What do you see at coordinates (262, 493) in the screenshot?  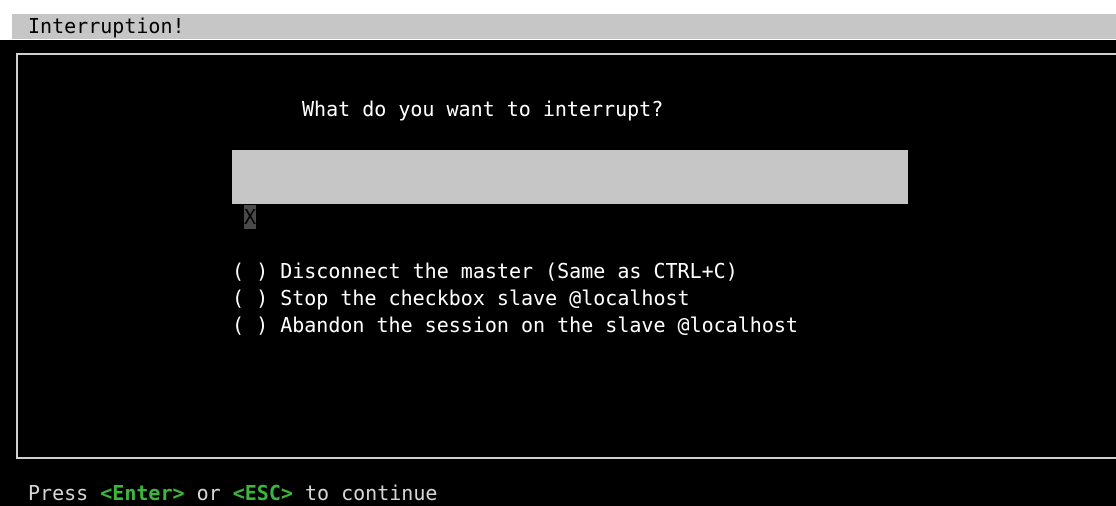 I see `esc-key-hint: <ESC>` at bounding box center [262, 493].